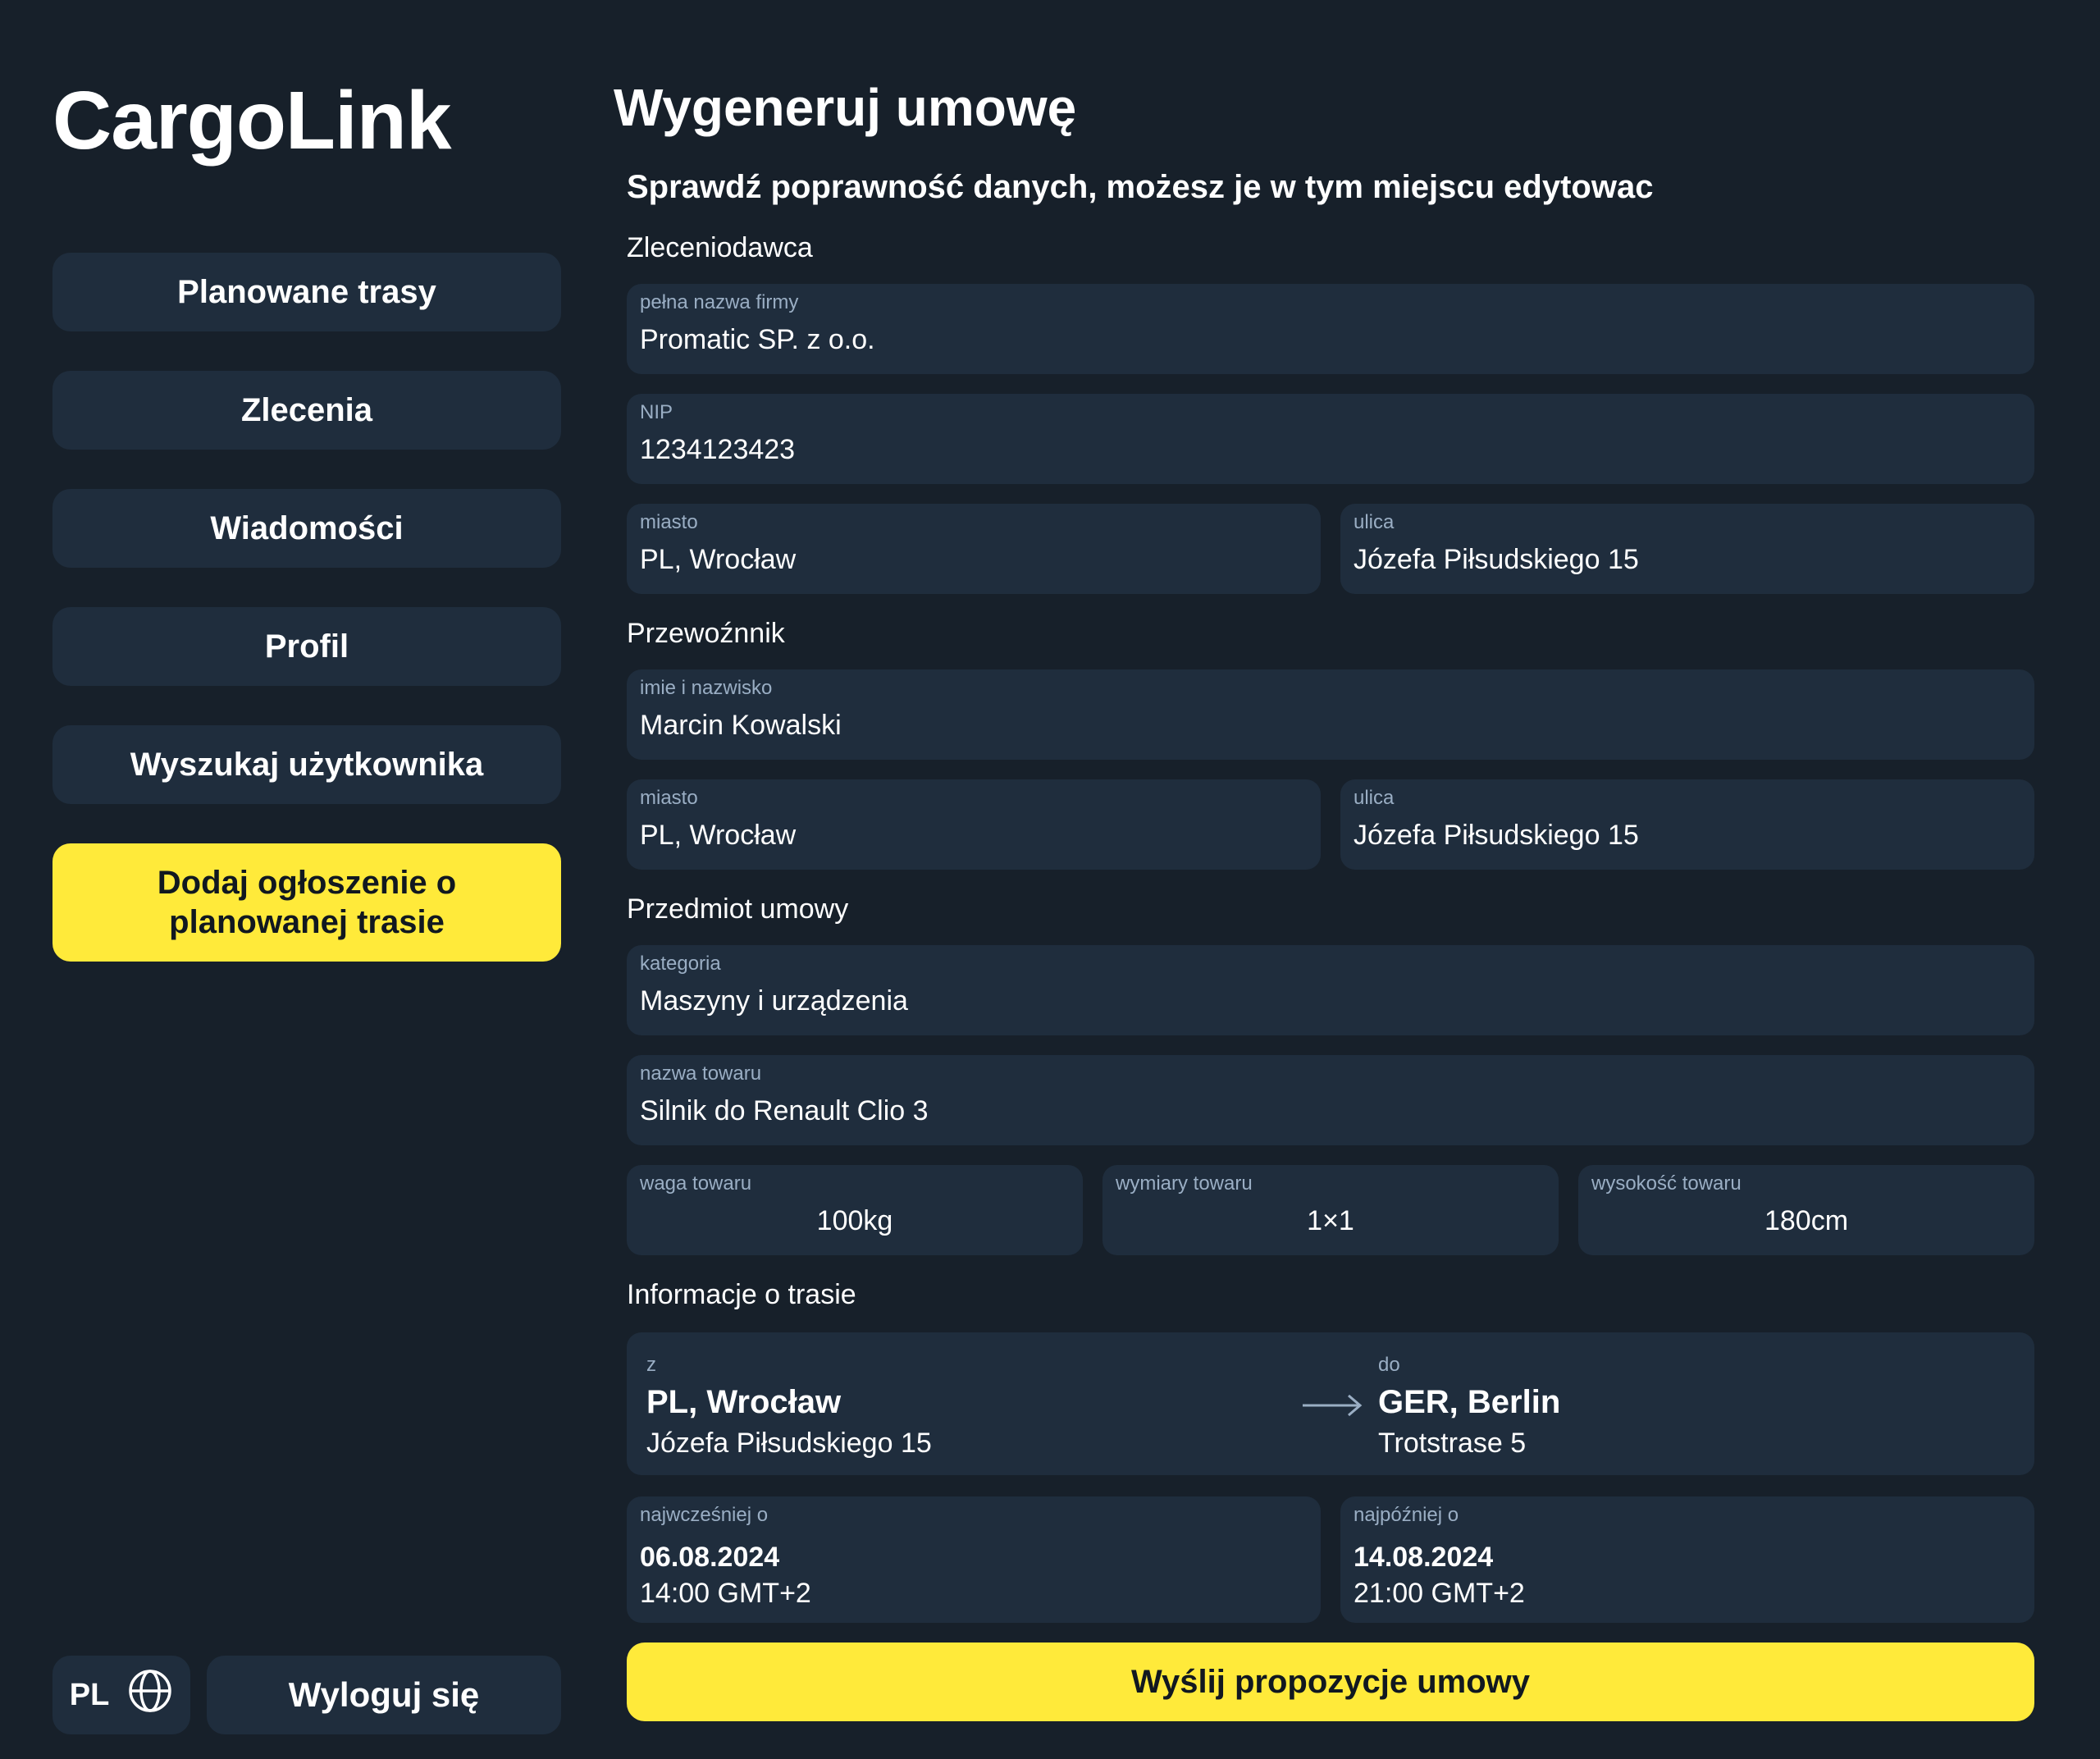  Describe the element at coordinates (974, 549) in the screenshot. I see `client-city-field: miasto PL, Wrocław` at that location.